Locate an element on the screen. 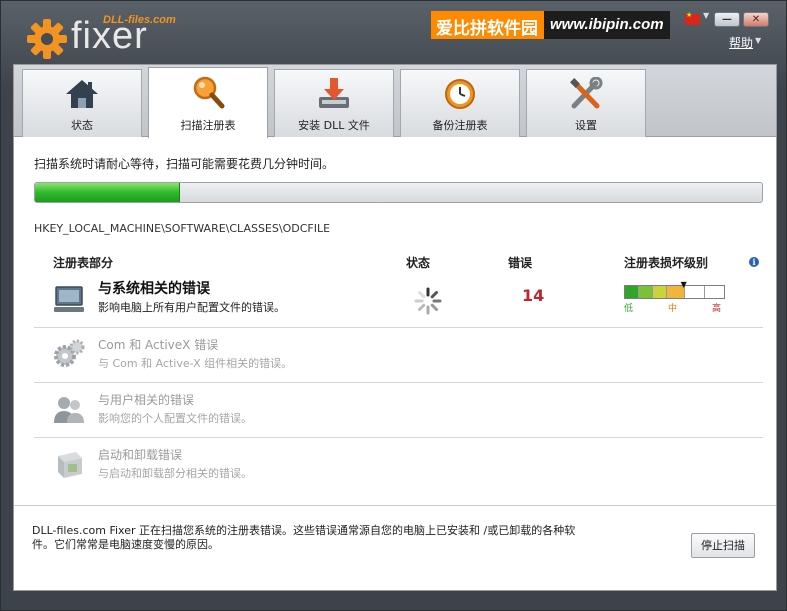  magnifier-icon is located at coordinates (209, 92).